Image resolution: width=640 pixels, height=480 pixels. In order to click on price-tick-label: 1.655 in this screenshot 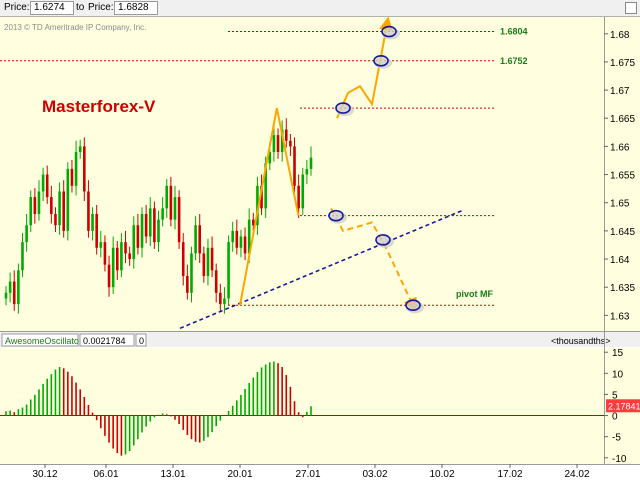, I will do `click(622, 176)`.